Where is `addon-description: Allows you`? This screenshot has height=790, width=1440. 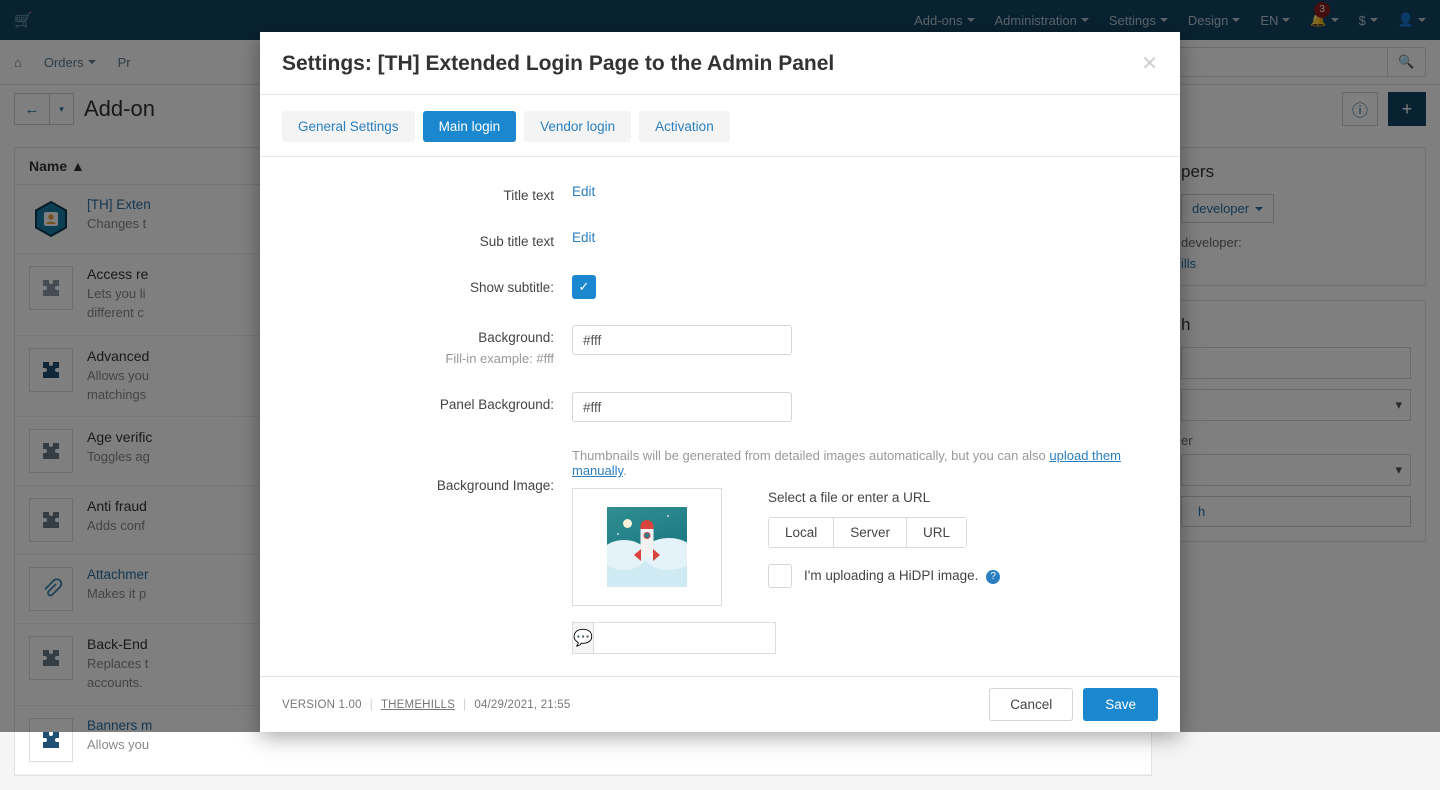 addon-description: Allows you is located at coordinates (118, 745).